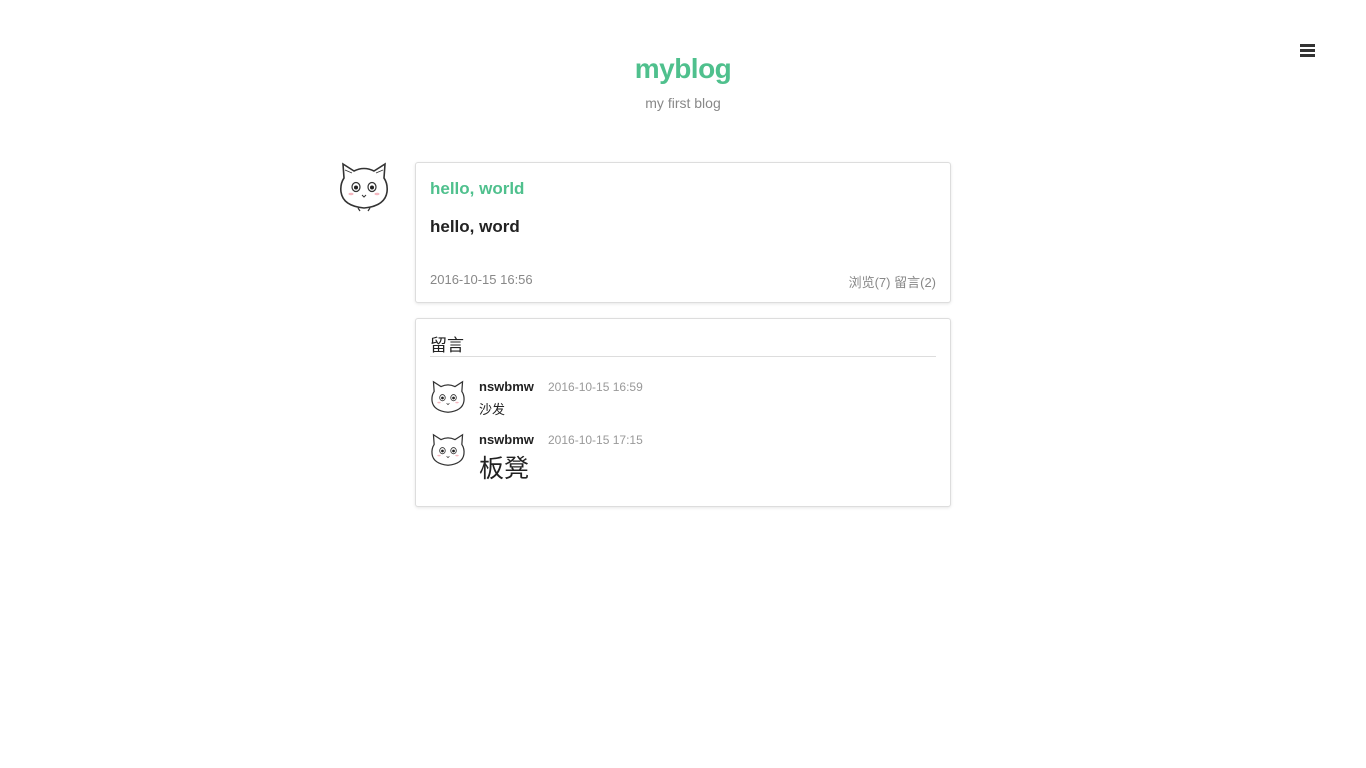  I want to click on post-date: 2016-10-15 16:56, so click(481, 279).